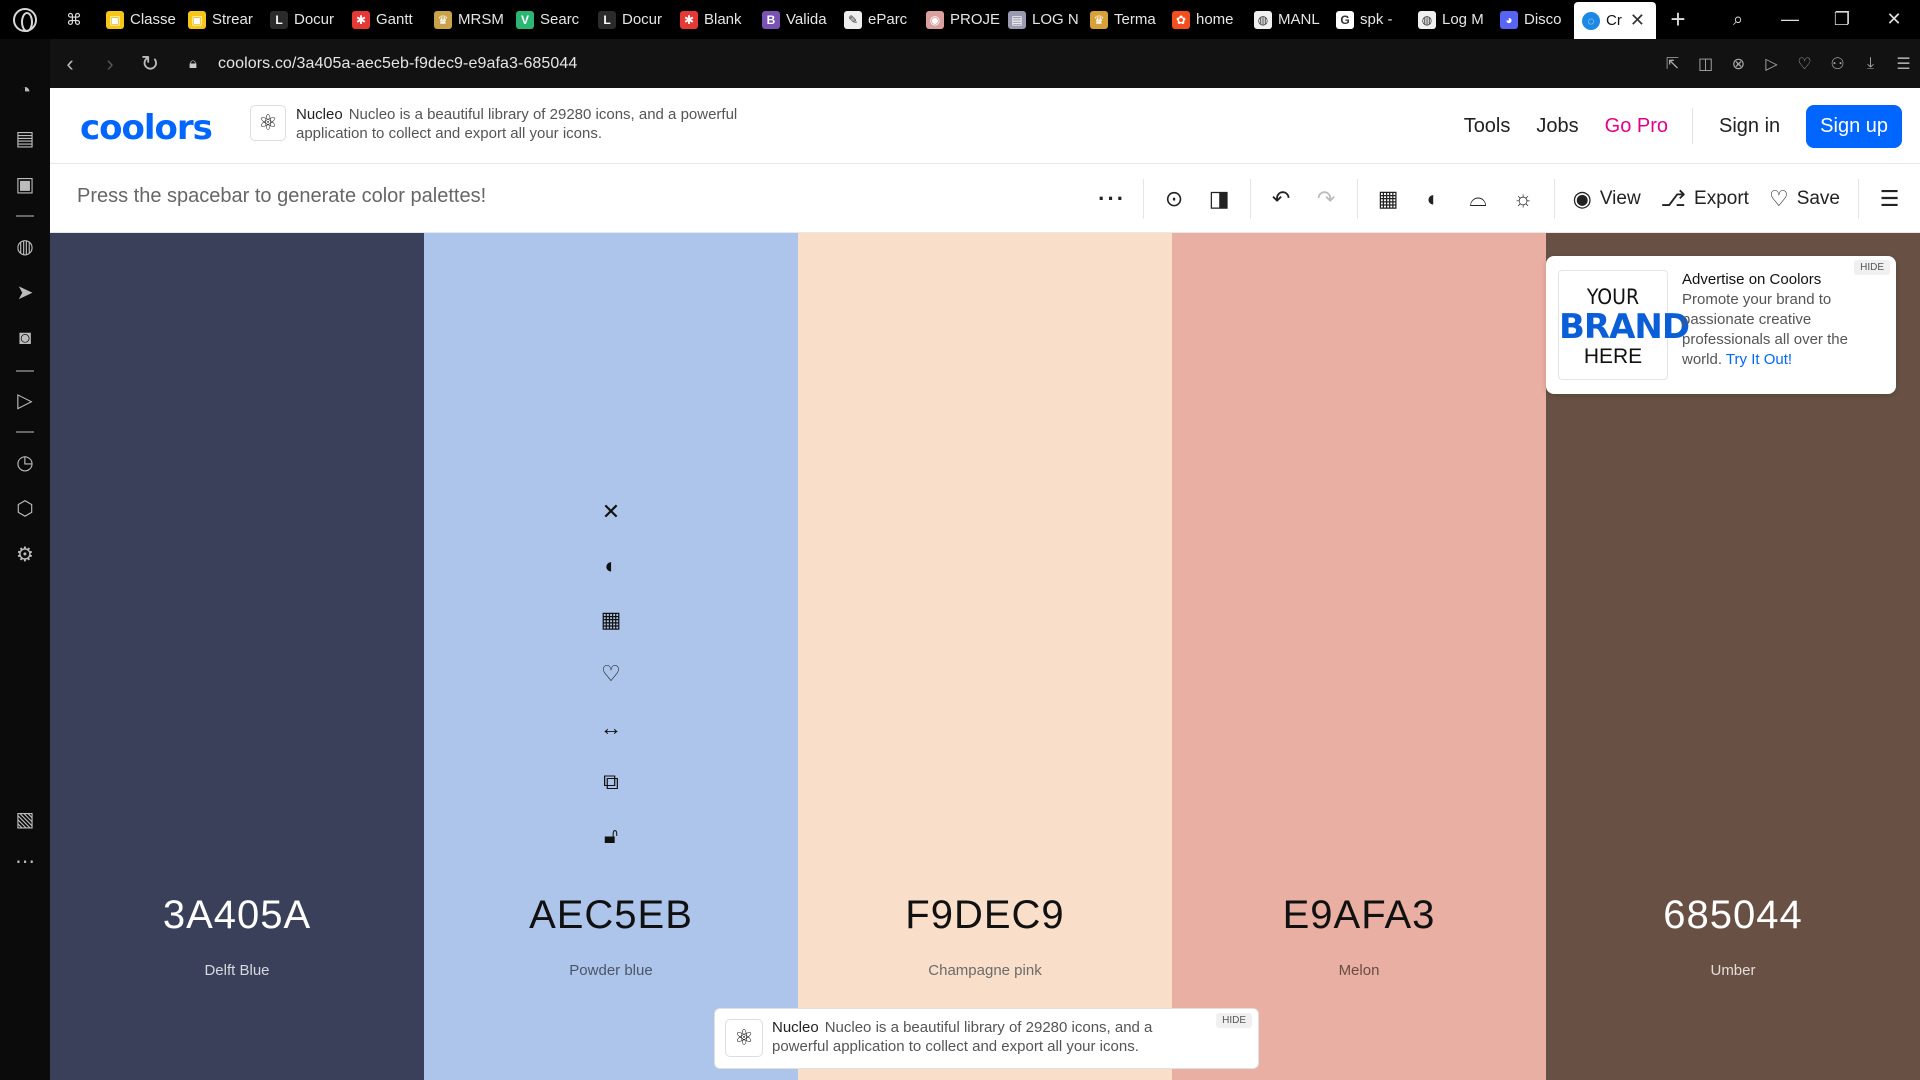 The height and width of the screenshot is (1080, 1920). Describe the element at coordinates (1433, 198) in the screenshot. I see `contrast-icon: ◐` at that location.